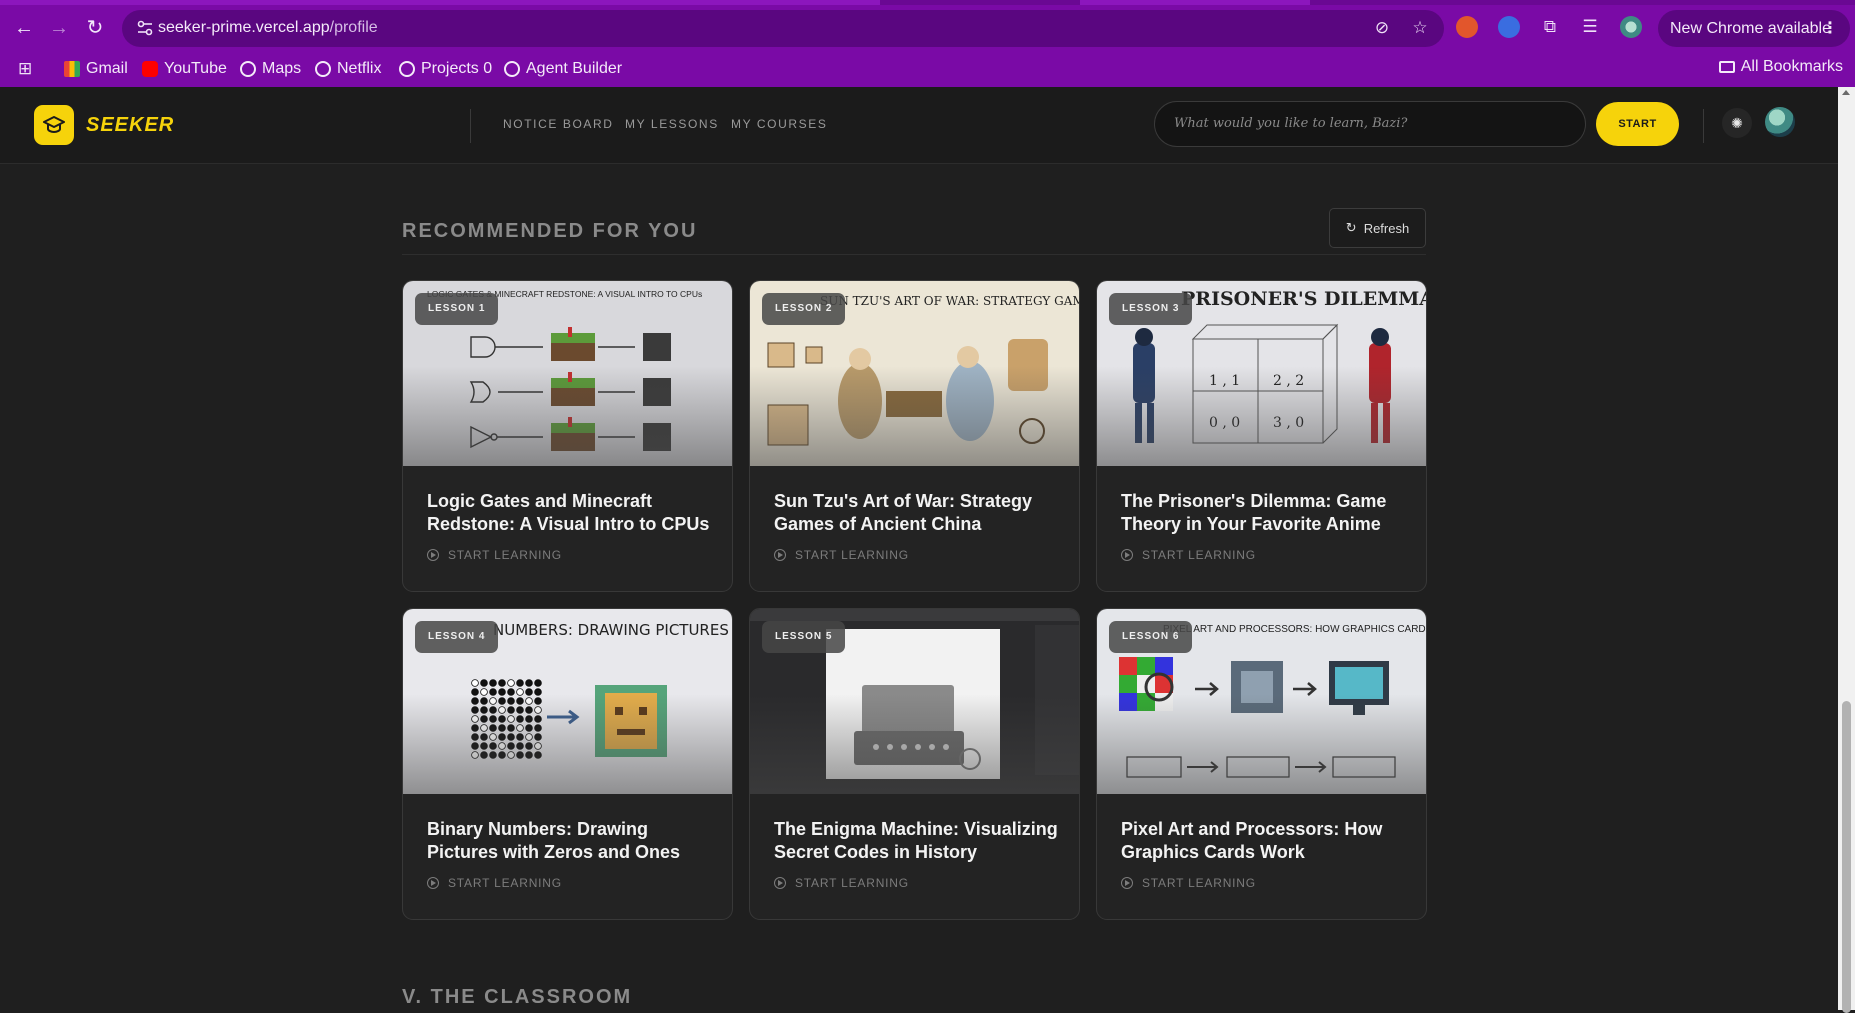 This screenshot has width=1855, height=1013. What do you see at coordinates (914, 254) in the screenshot?
I see `section-divider` at bounding box center [914, 254].